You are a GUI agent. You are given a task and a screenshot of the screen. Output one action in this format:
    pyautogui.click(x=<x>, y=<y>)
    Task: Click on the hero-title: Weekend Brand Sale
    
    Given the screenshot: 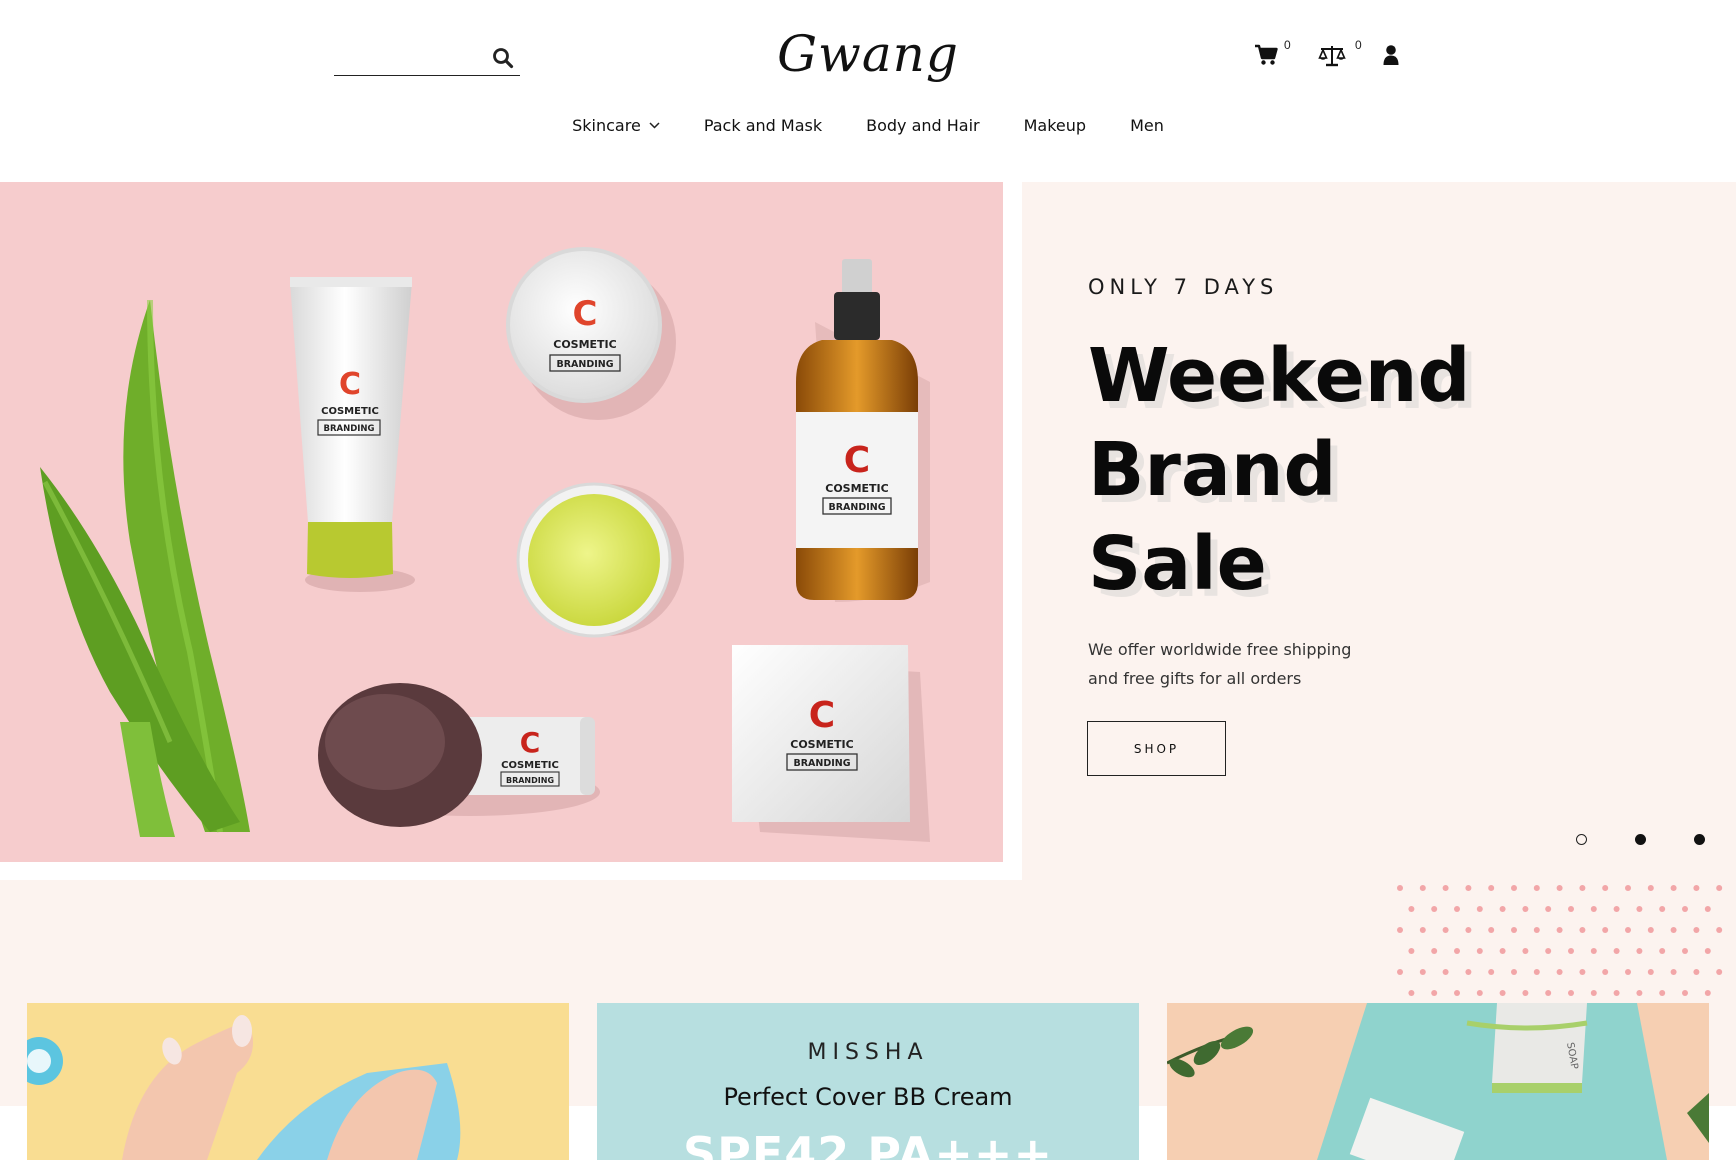 What is the action you would take?
    pyautogui.click(x=1368, y=470)
    